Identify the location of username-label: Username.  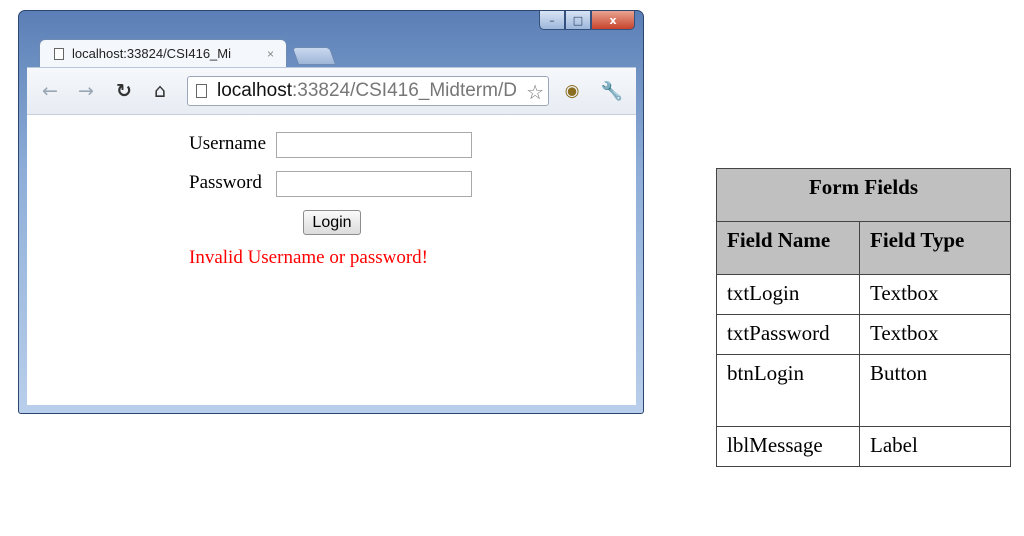
(228, 143).